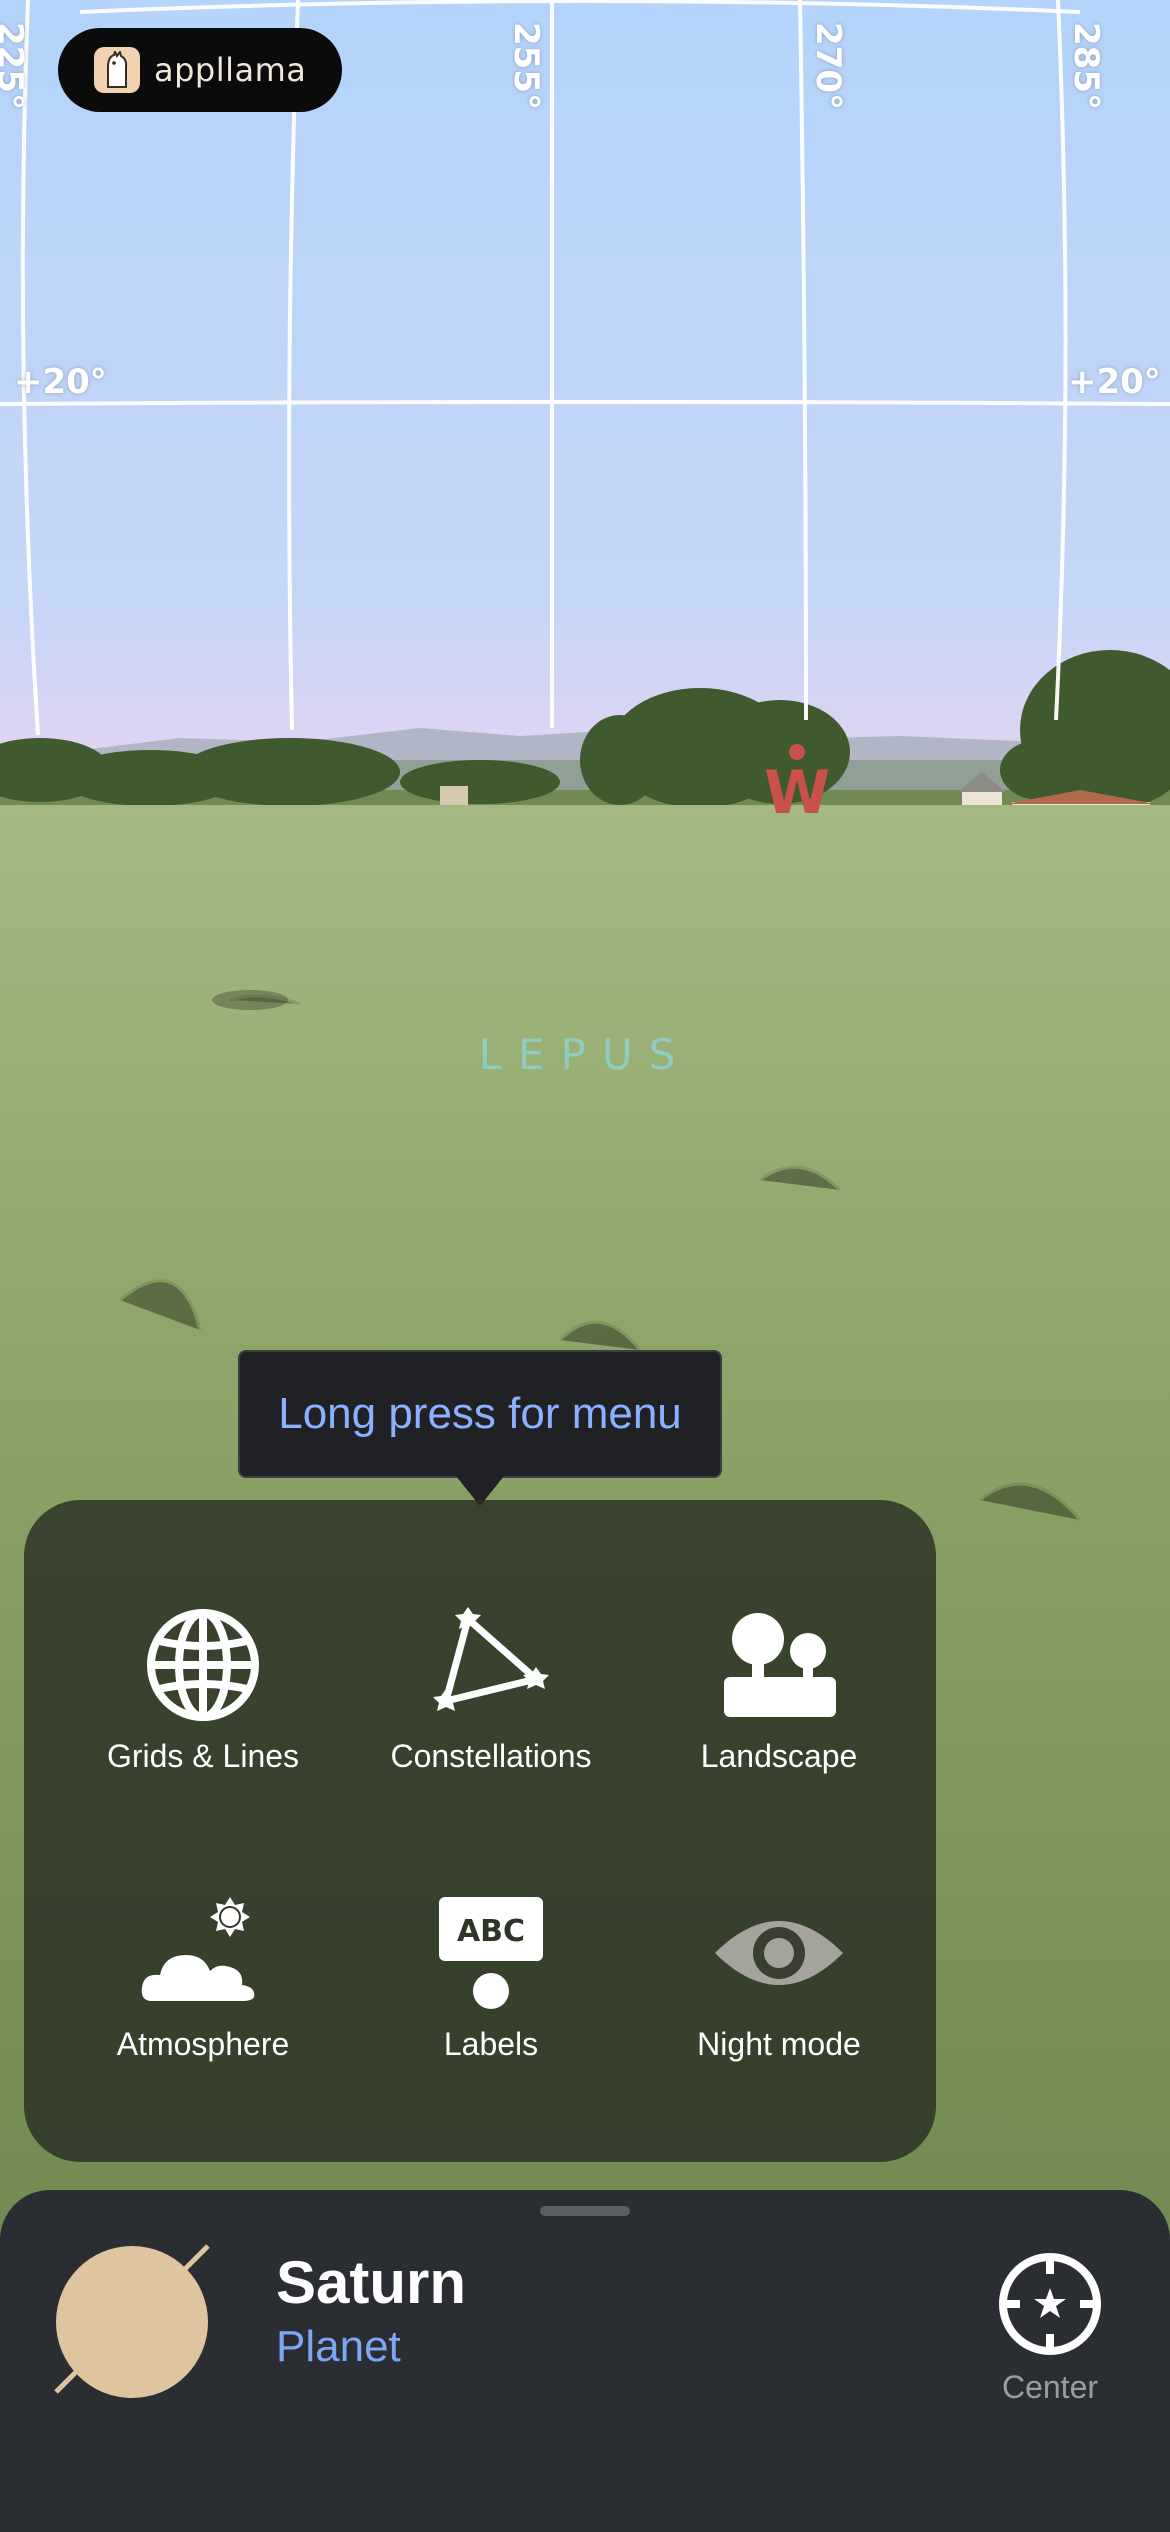 The height and width of the screenshot is (2532, 1170). I want to click on menu-item-label: Night mode, so click(779, 2044).